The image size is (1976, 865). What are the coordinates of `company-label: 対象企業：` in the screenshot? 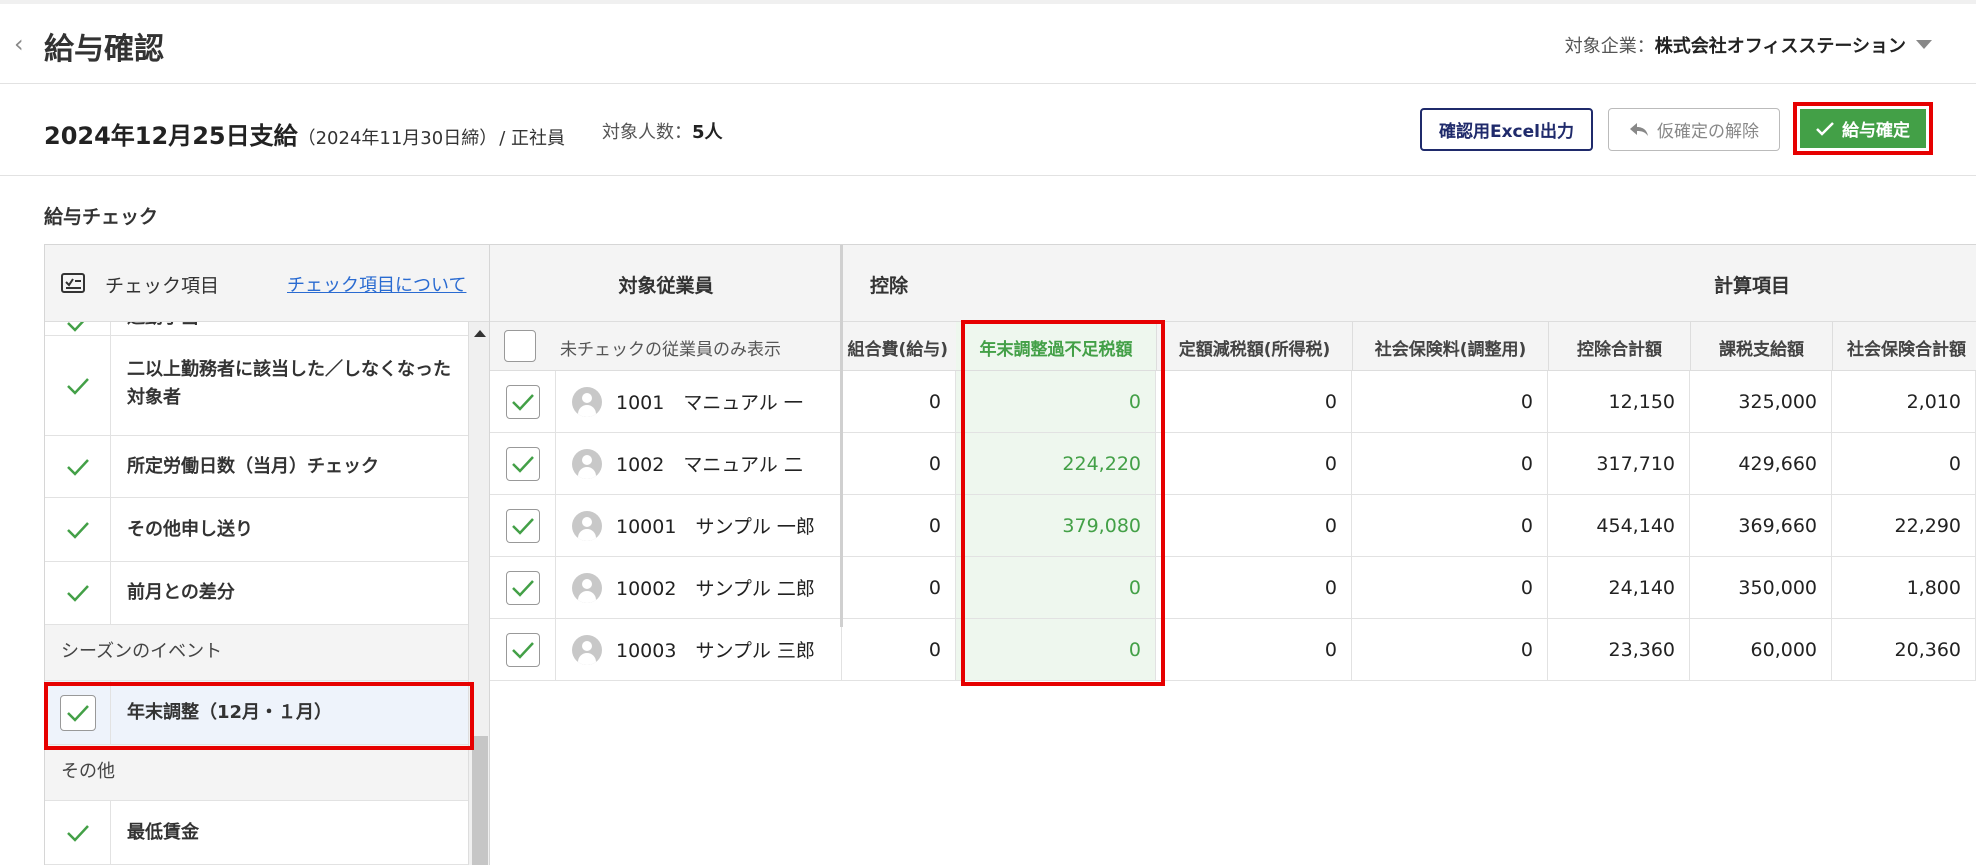 It's located at (1609, 46).